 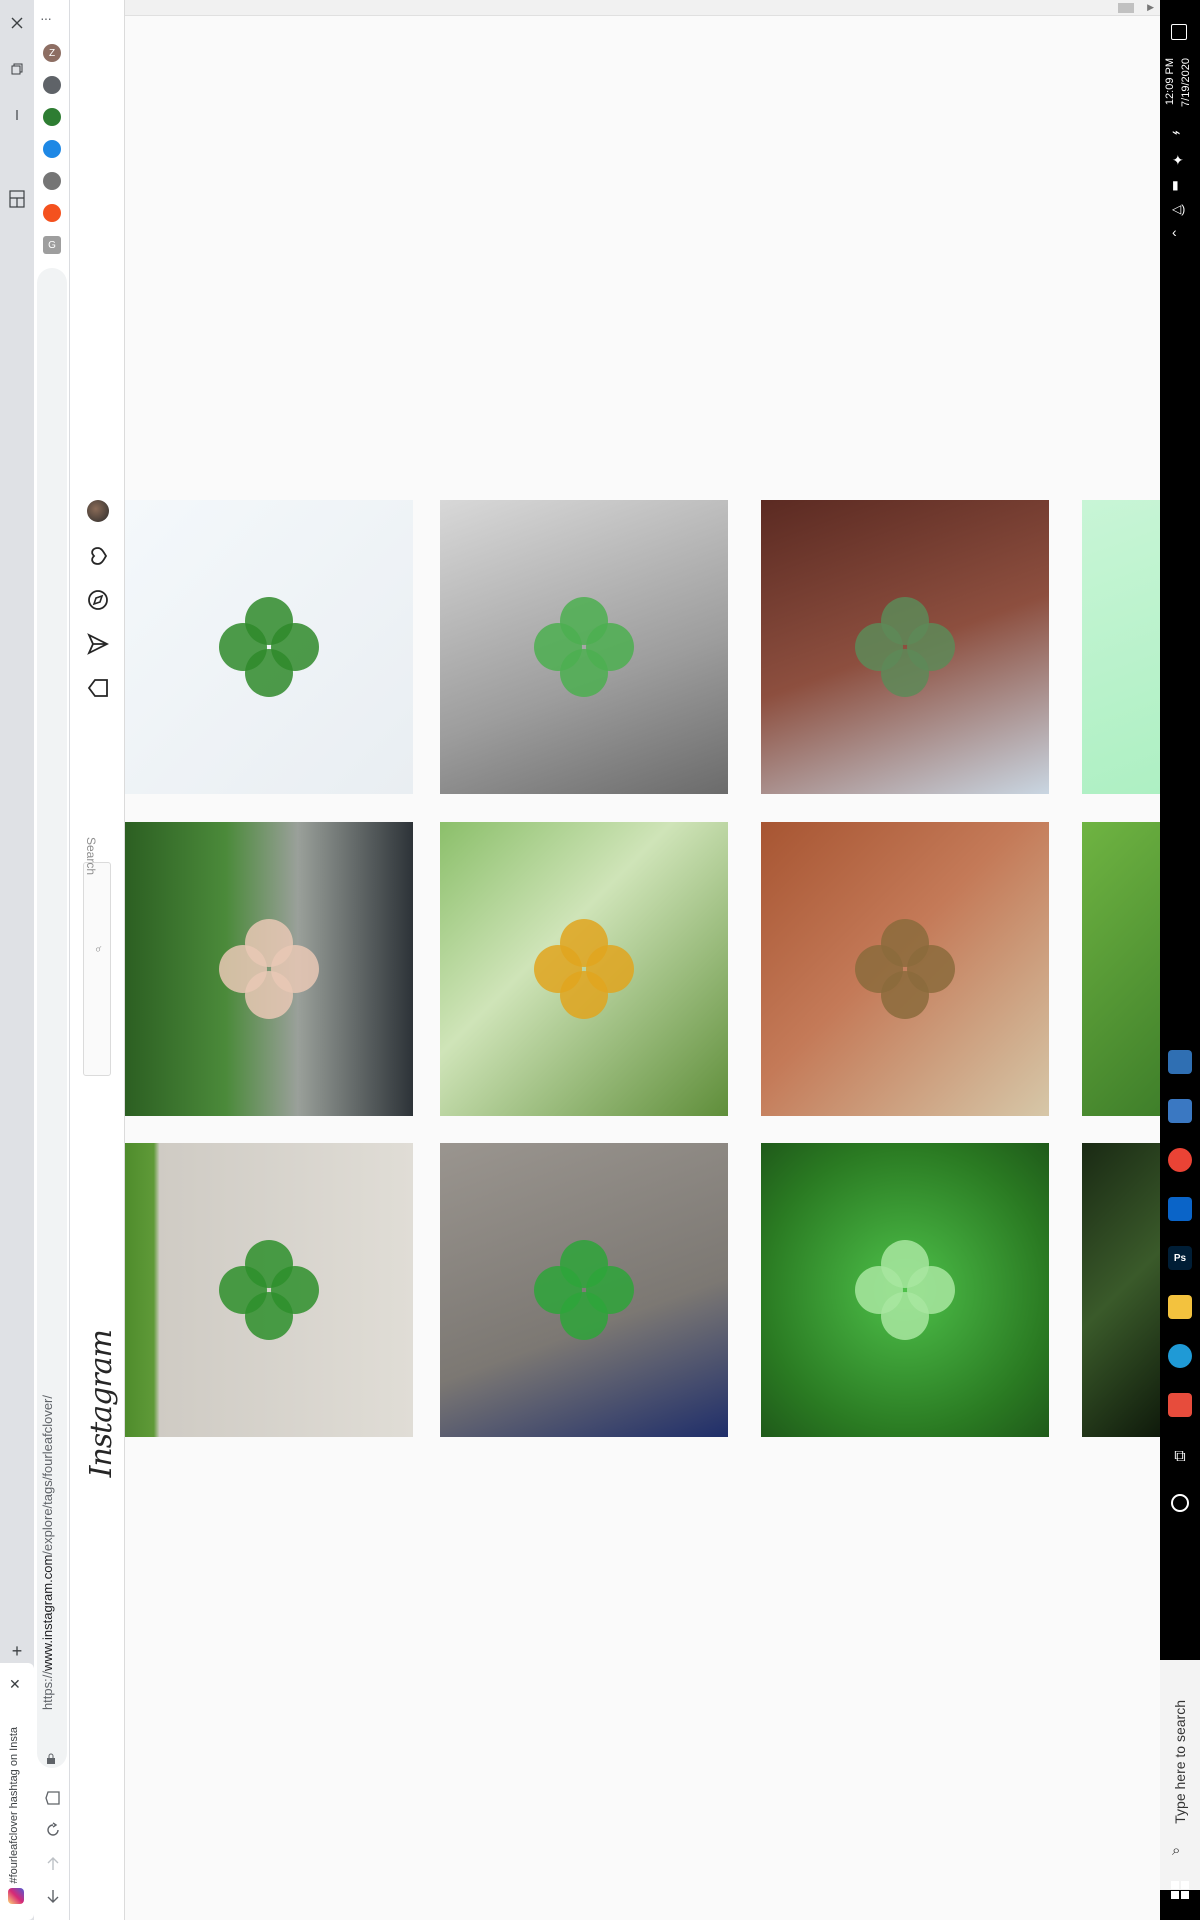 I want to click on search-icon: ⌕, so click(x=1176, y=1850).